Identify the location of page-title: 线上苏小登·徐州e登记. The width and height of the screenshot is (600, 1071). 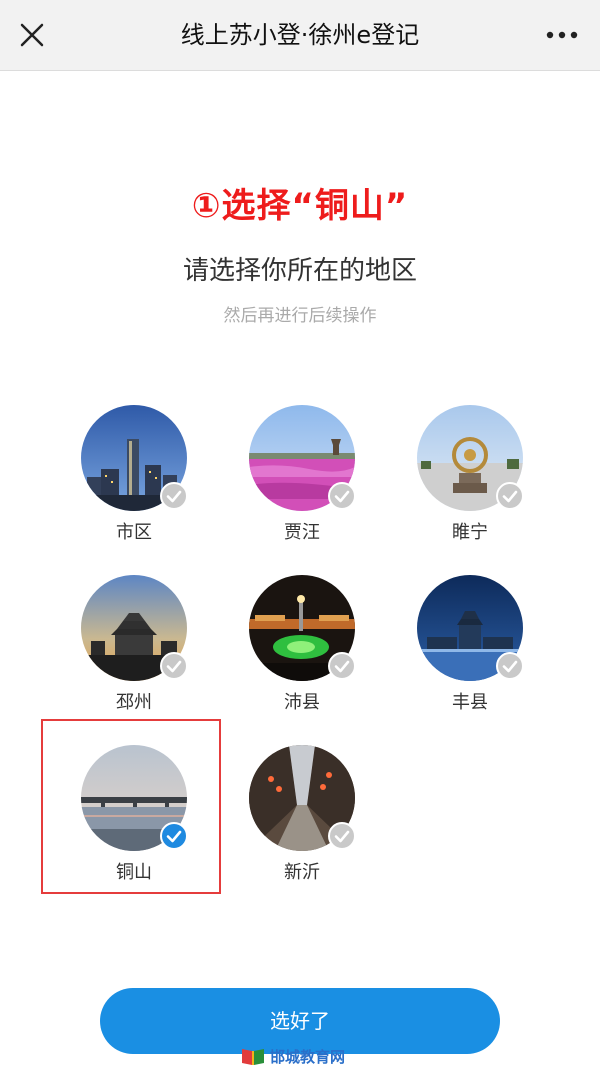
(300, 35).